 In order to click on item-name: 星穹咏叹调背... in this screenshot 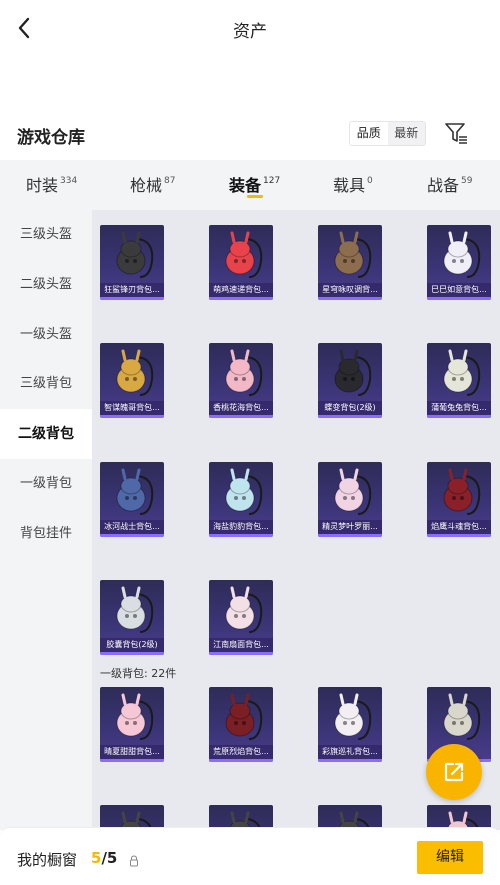, I will do `click(350, 290)`.